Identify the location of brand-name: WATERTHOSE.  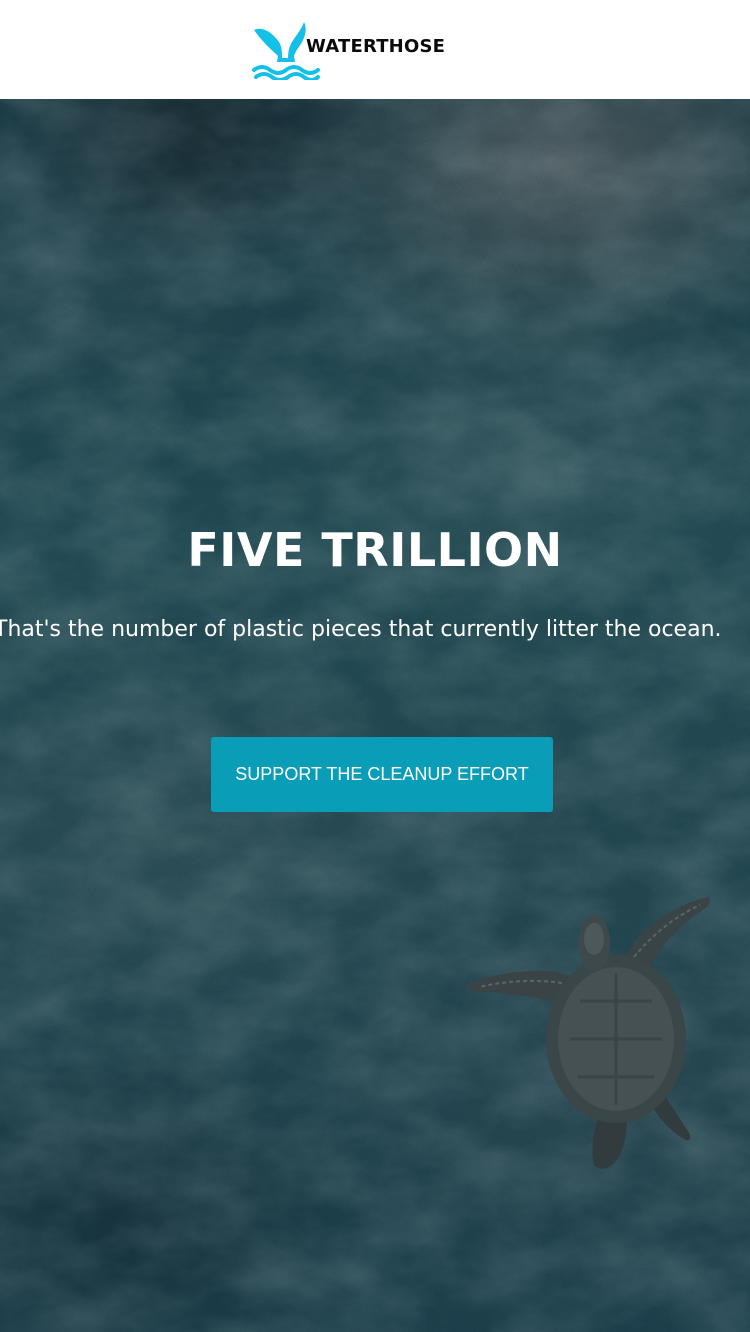
(376, 46).